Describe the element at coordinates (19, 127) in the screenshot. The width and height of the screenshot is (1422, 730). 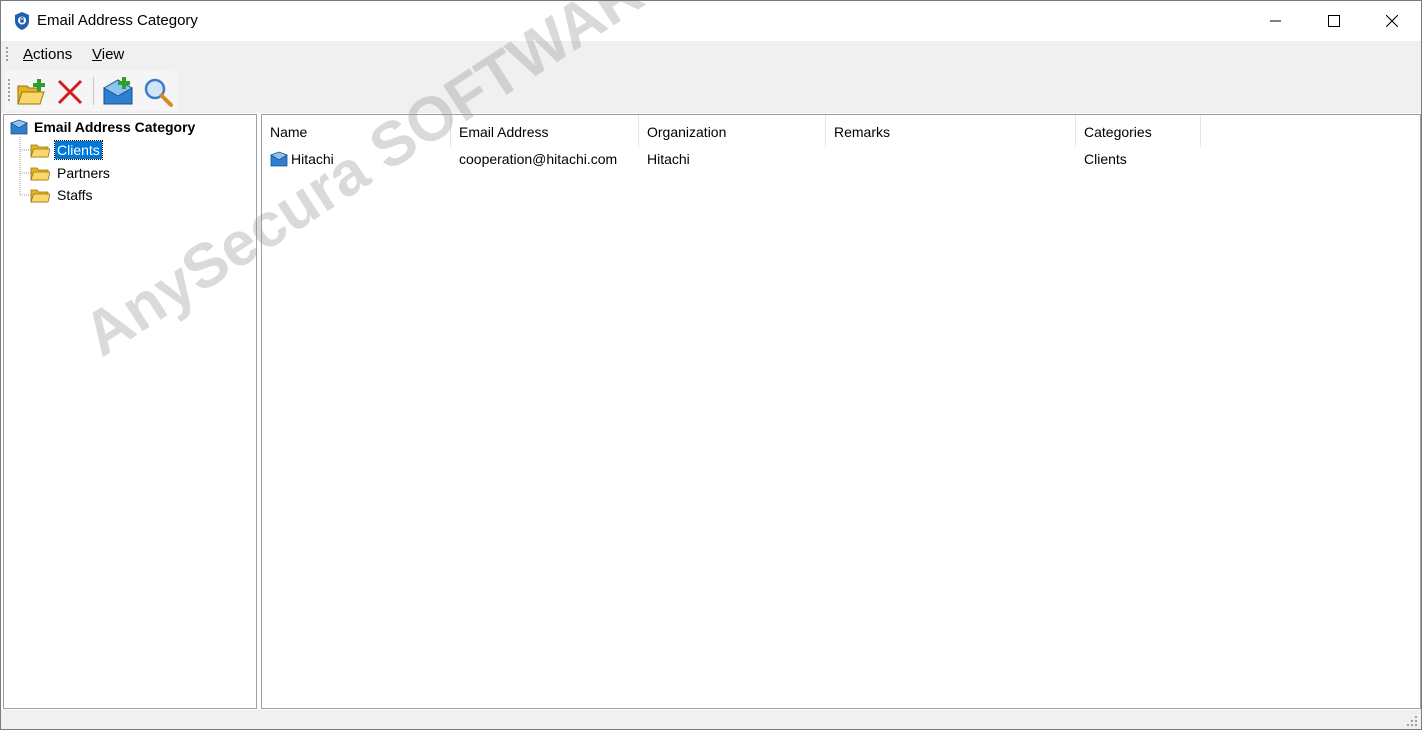
I see `address-book-icon` at that location.